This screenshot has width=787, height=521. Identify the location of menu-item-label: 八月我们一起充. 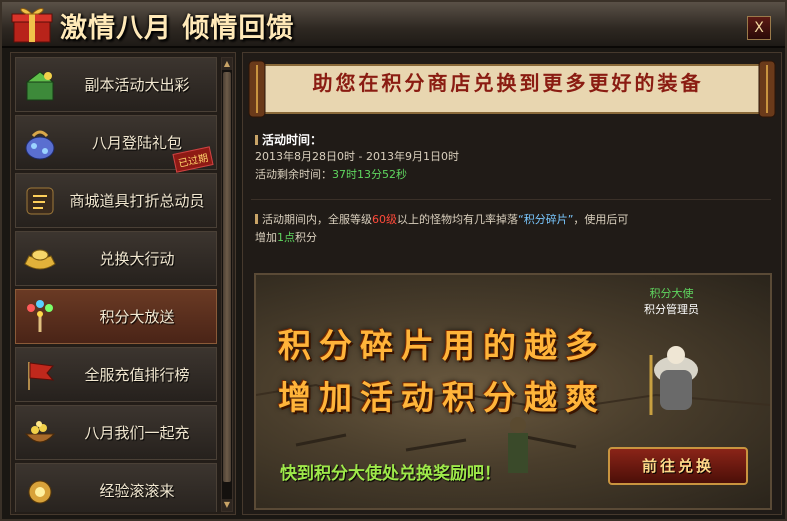
(137, 433).